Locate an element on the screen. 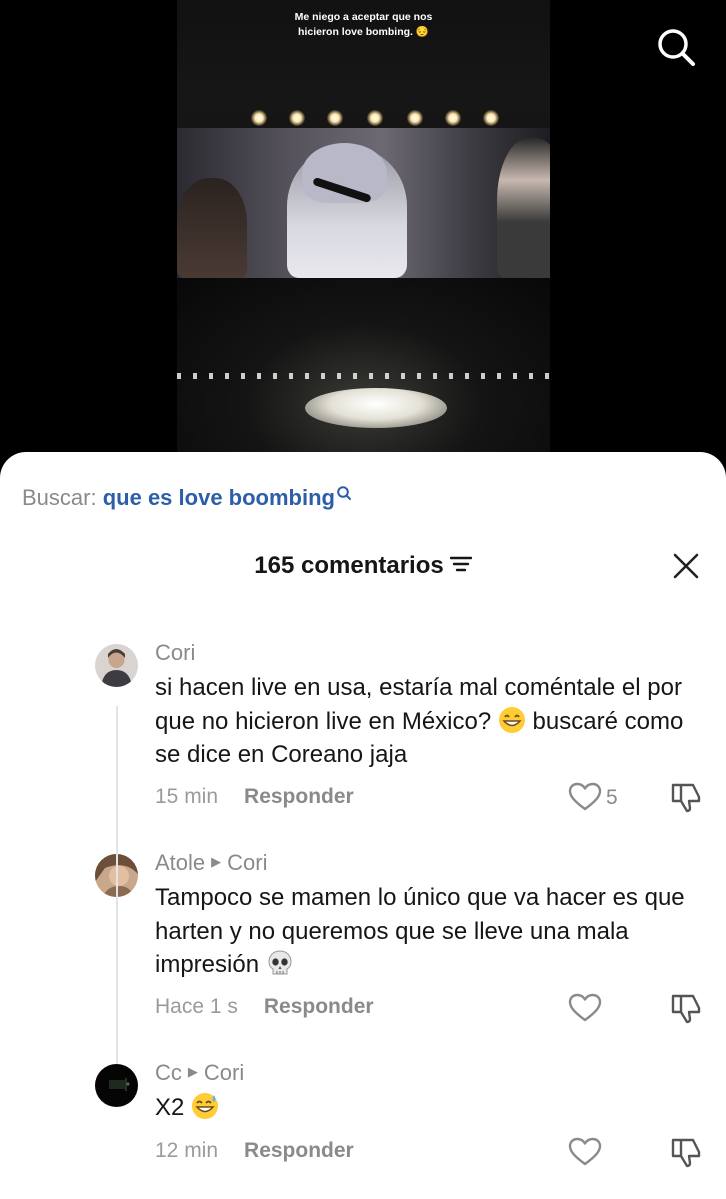  comment-time: Hace 1 s is located at coordinates (196, 1006).